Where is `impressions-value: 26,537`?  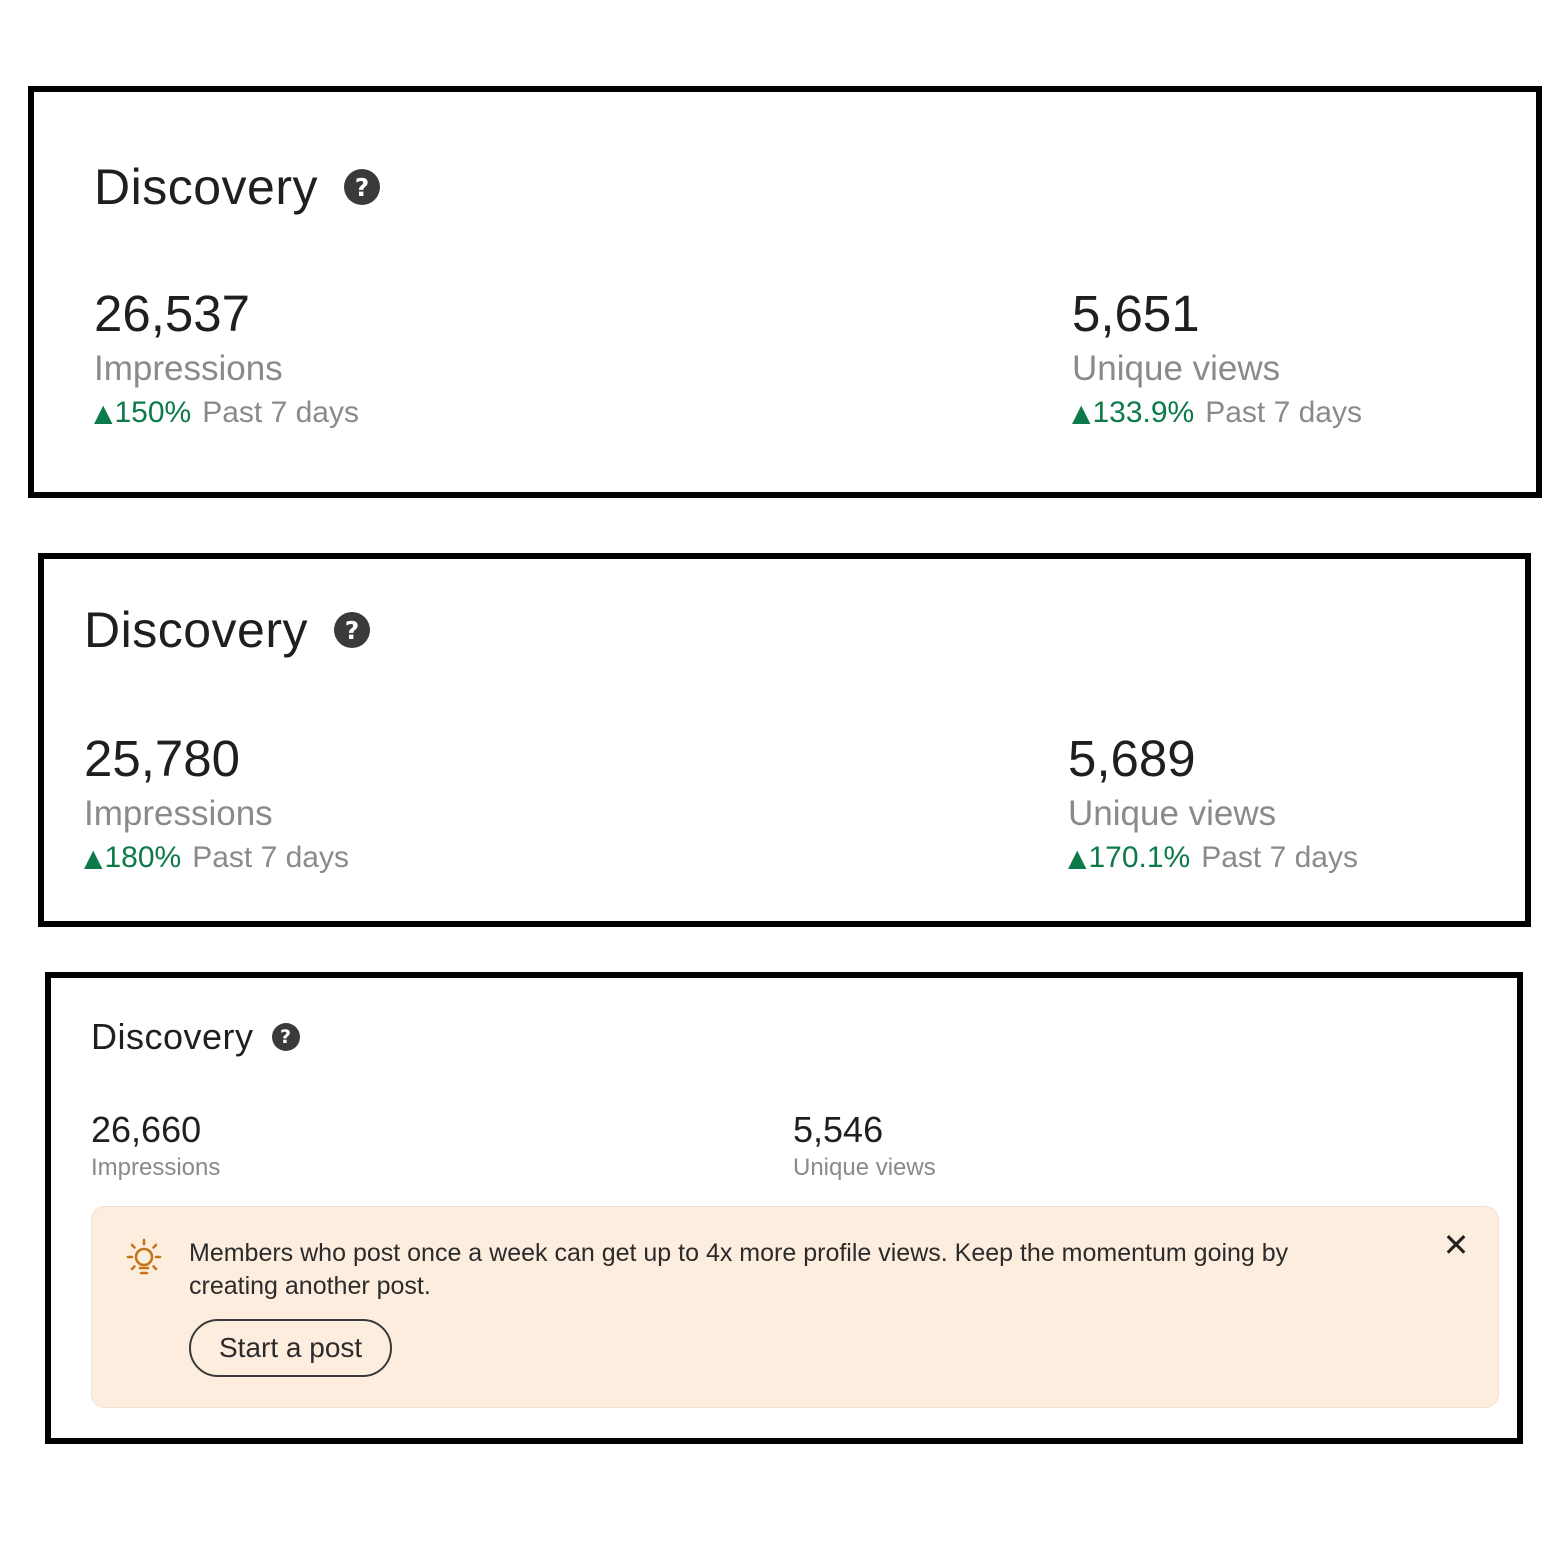
impressions-value: 26,537 is located at coordinates (172, 313).